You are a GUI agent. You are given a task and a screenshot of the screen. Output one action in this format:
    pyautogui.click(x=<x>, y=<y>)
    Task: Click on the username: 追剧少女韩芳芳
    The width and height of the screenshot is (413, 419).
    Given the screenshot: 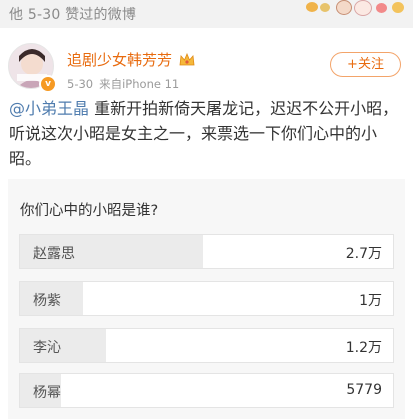 What is the action you would take?
    pyautogui.click(x=119, y=59)
    